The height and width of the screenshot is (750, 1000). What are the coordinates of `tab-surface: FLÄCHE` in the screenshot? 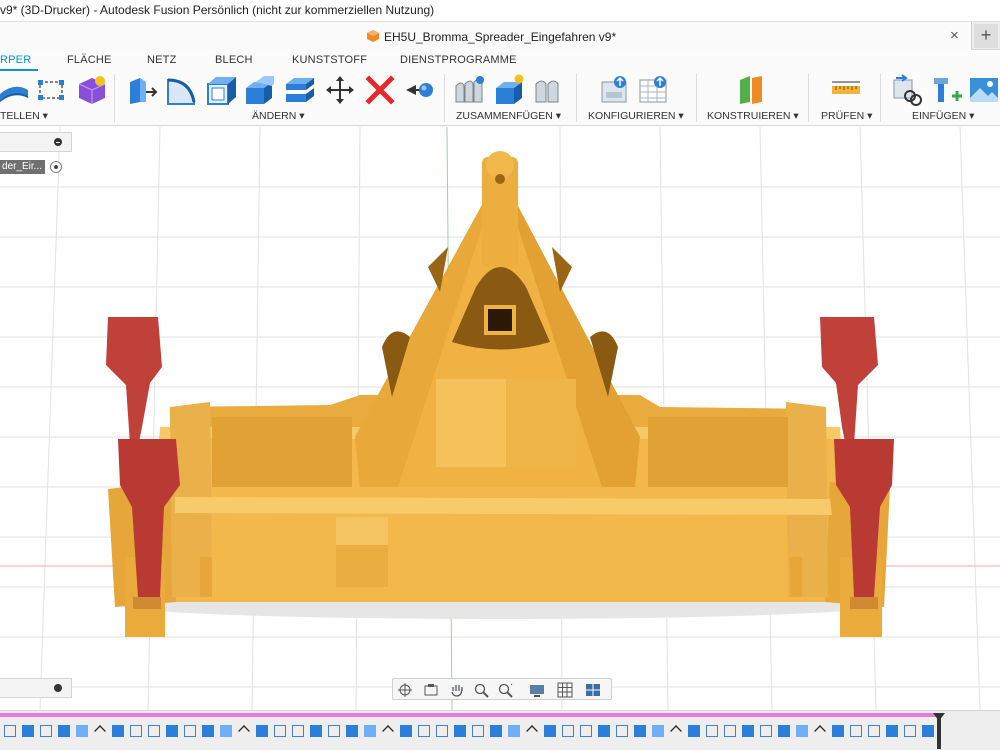 It's located at (89, 60).